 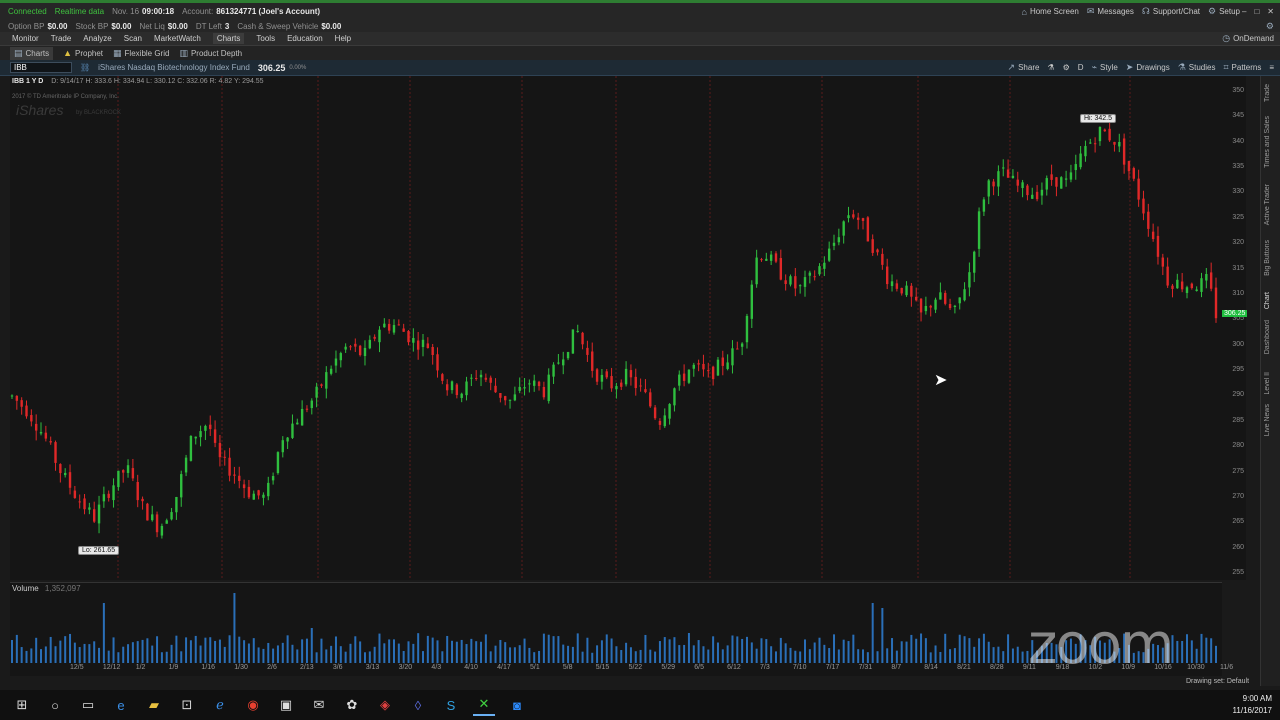 I want to click on windows-start-icon: ⊞, so click(x=22, y=705).